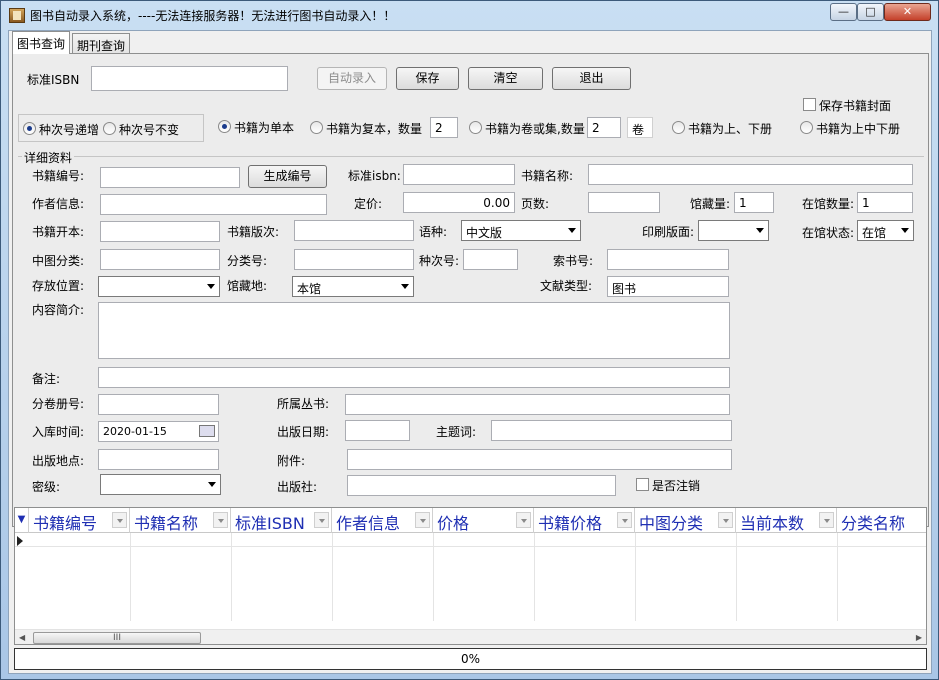 This screenshot has width=939, height=680. I want to click on remark-input, so click(414, 377).